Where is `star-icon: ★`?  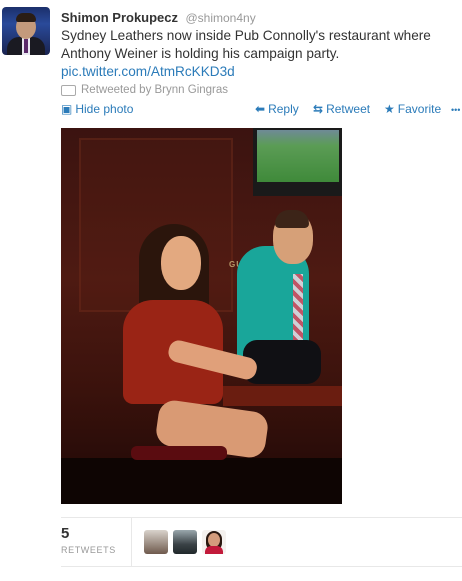 star-icon: ★ is located at coordinates (389, 109).